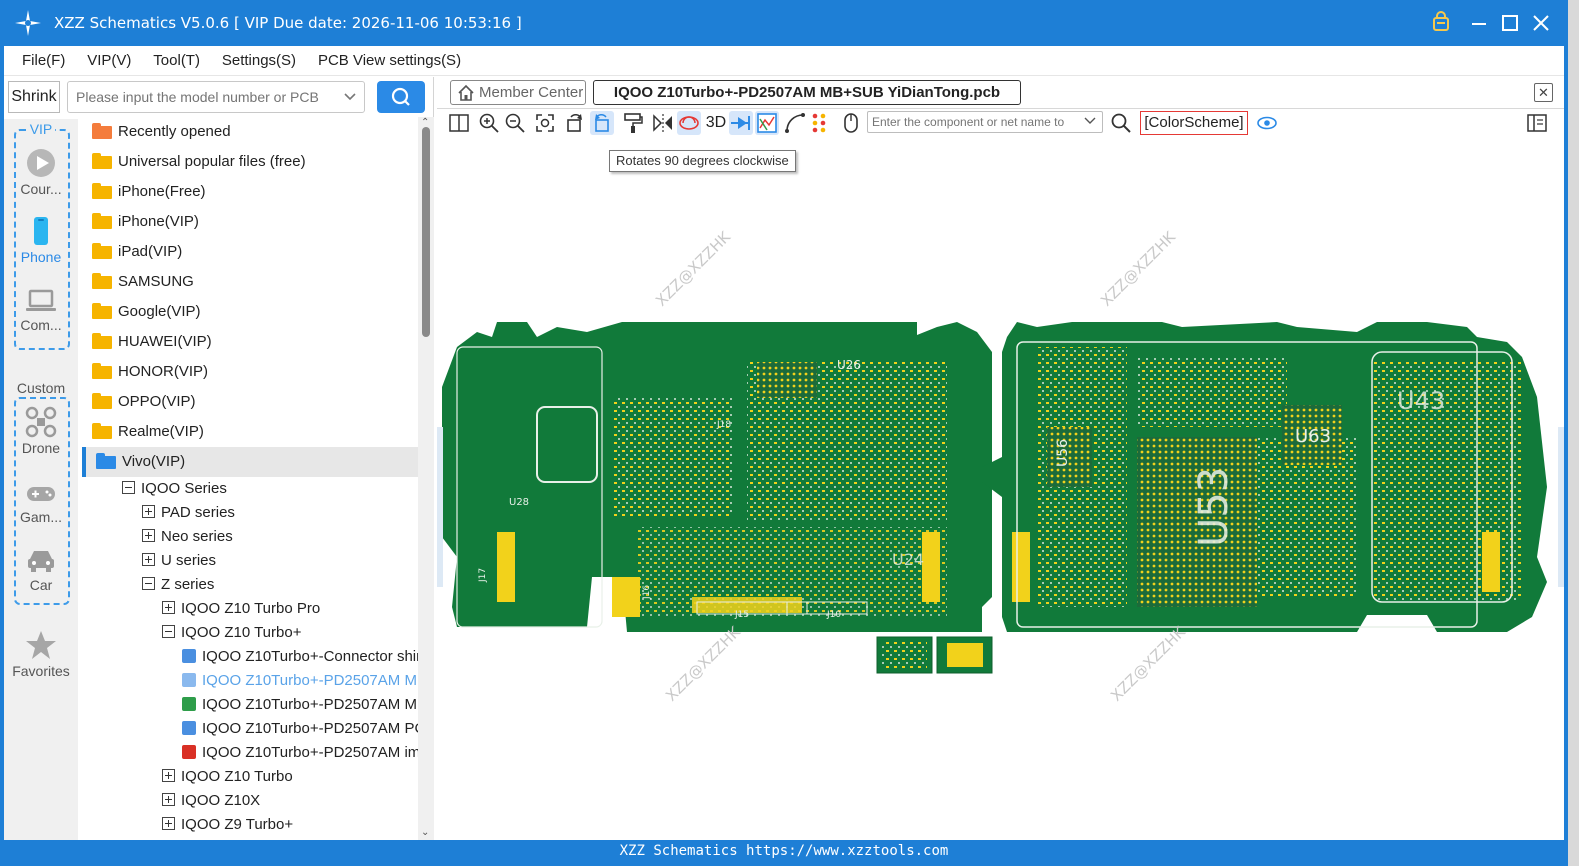 Image resolution: width=1579 pixels, height=866 pixels. What do you see at coordinates (250, 162) in the screenshot?
I see `tree-folder: Universal popular files (free)` at bounding box center [250, 162].